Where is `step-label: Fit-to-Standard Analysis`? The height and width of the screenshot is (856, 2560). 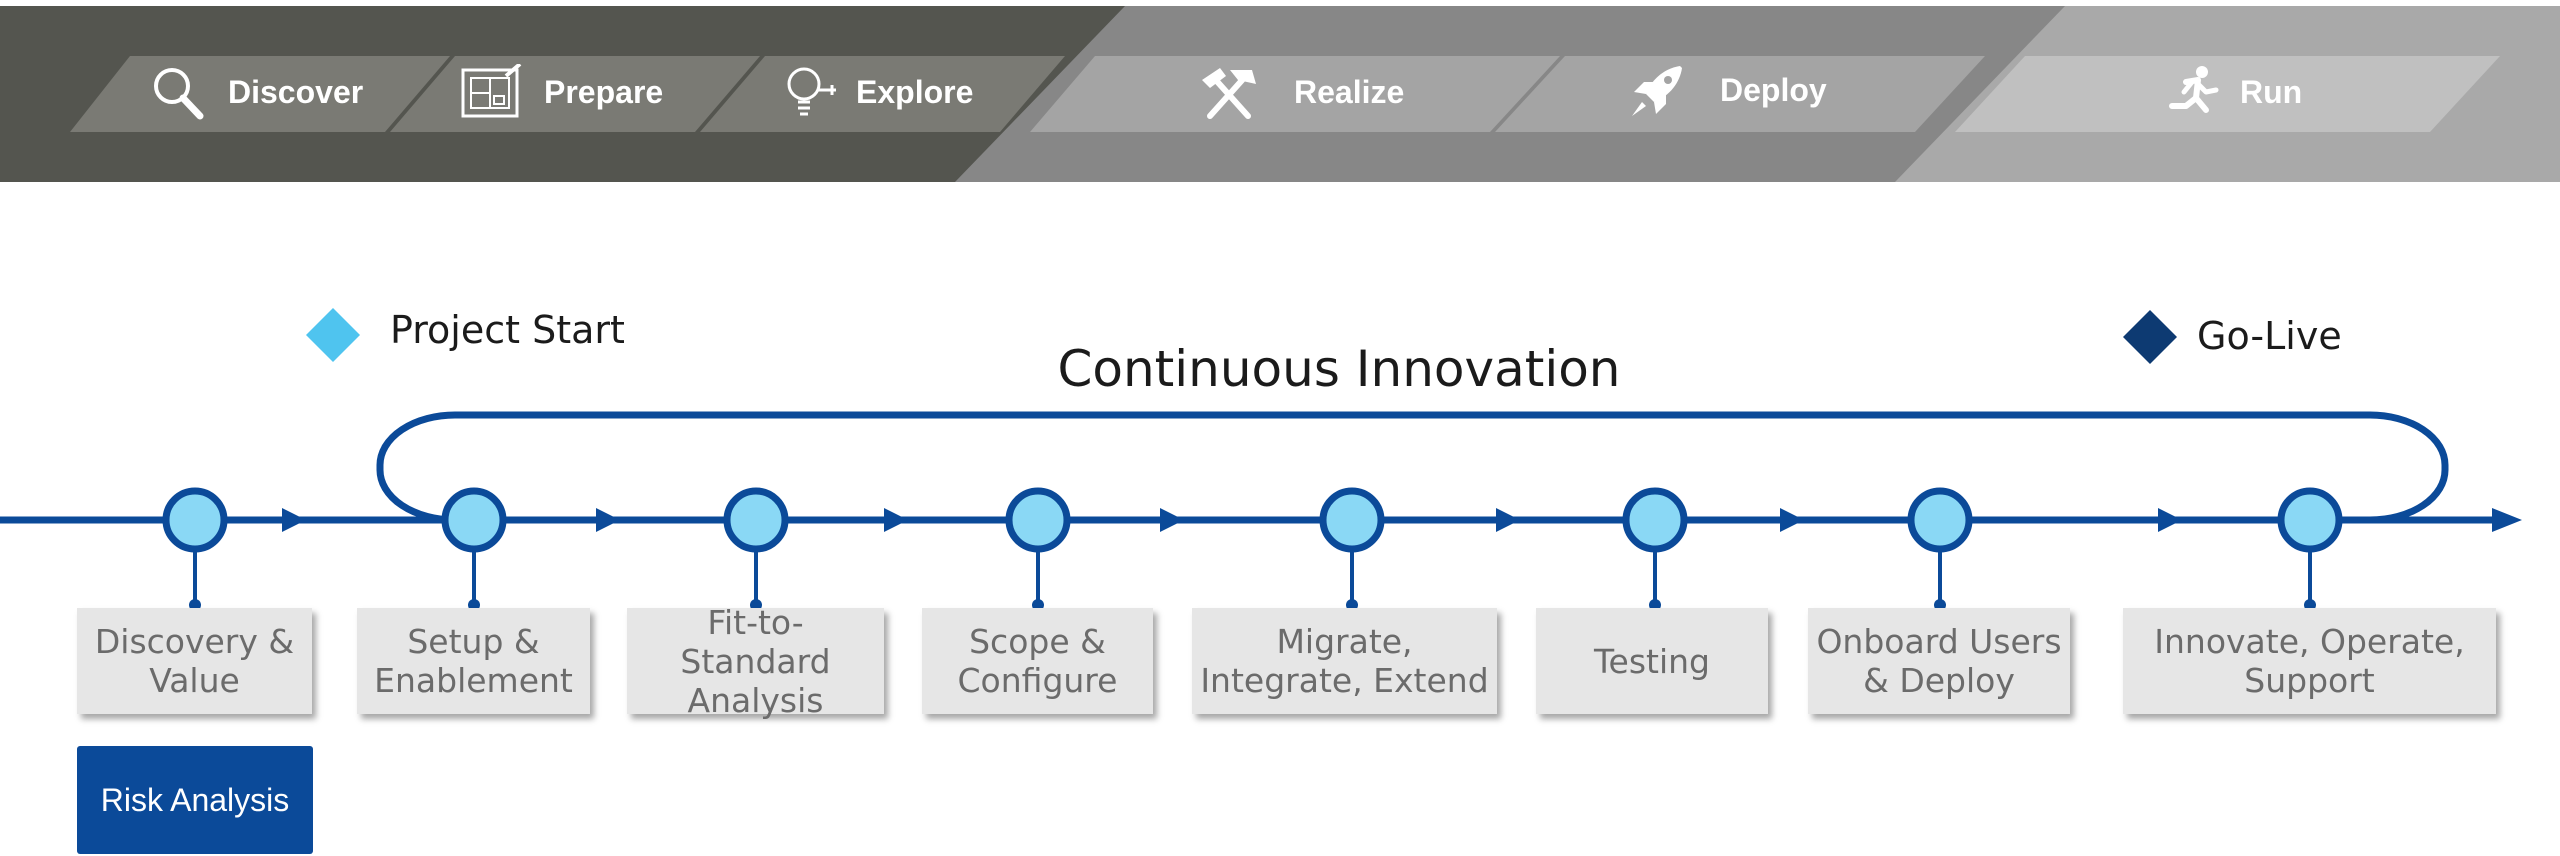
step-label: Fit-to-Standard Analysis is located at coordinates (755, 661).